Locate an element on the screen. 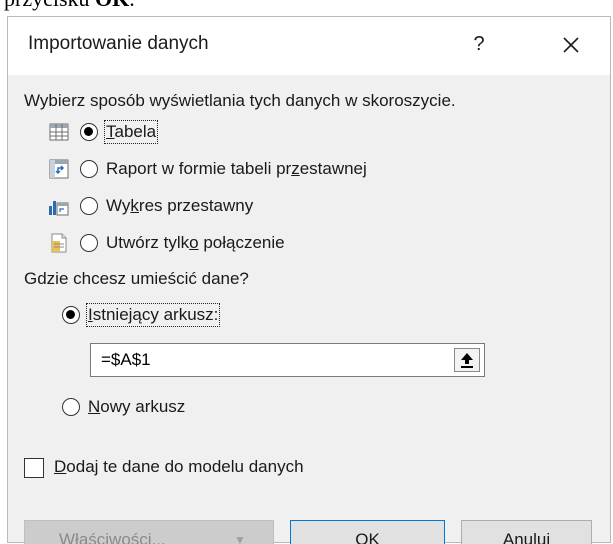  option-pivot-chart: Wykres przestawny is located at coordinates (150, 206).